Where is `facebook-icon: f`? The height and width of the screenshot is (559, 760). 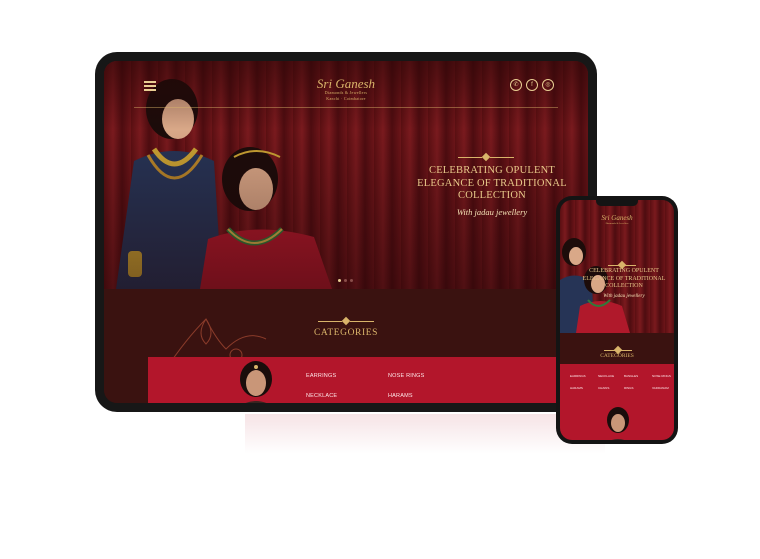
facebook-icon: f is located at coordinates (532, 85).